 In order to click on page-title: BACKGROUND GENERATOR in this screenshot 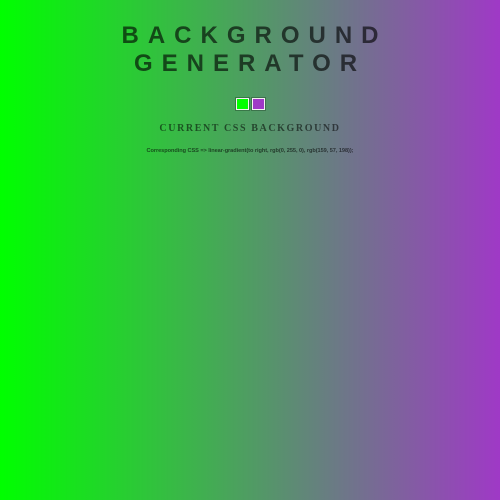, I will do `click(254, 49)`.